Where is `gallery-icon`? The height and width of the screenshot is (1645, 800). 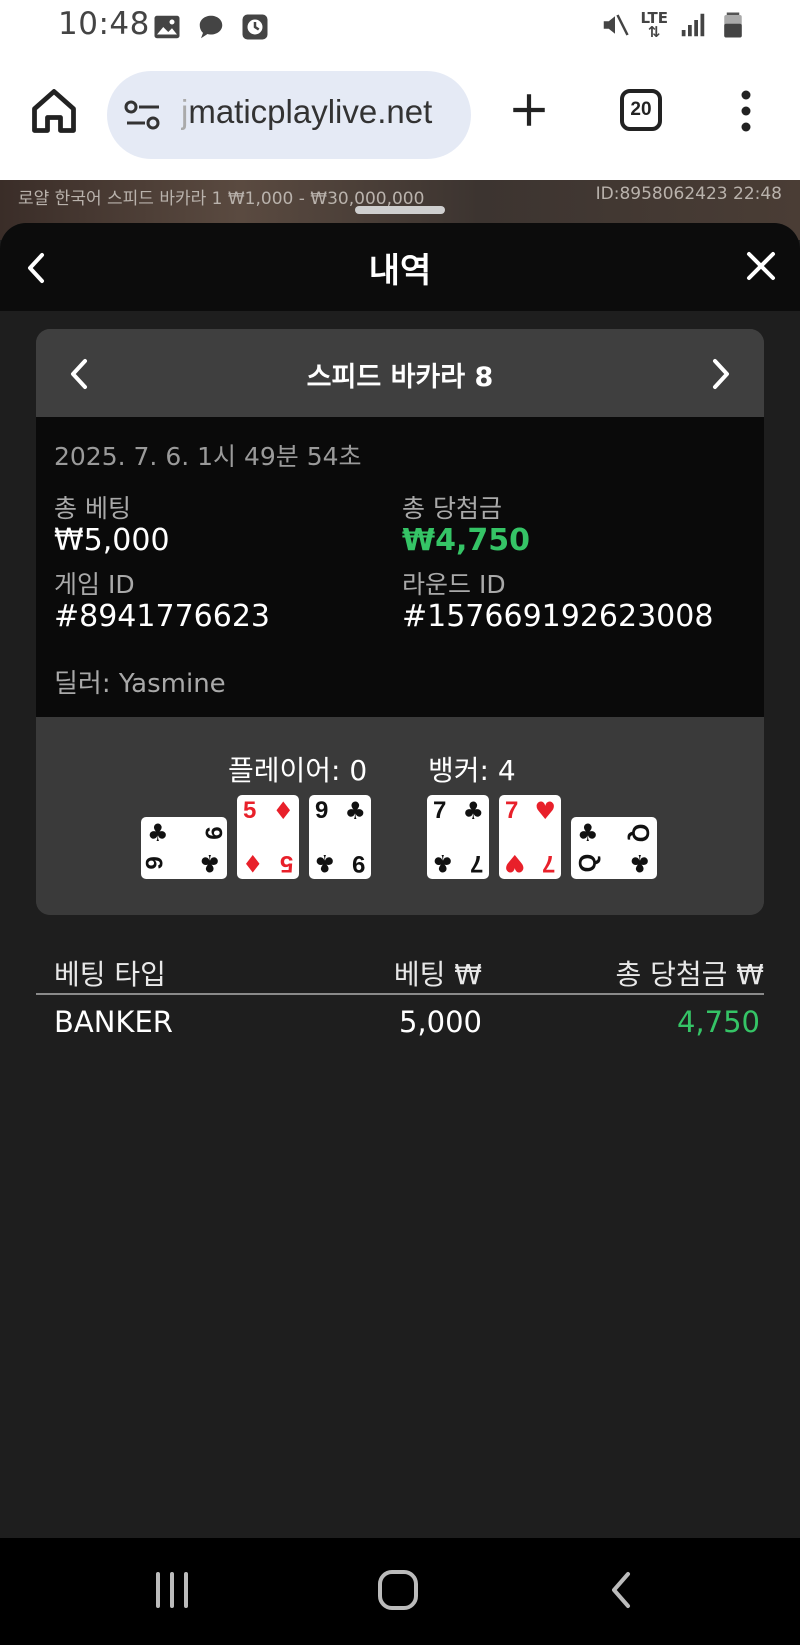 gallery-icon is located at coordinates (167, 27).